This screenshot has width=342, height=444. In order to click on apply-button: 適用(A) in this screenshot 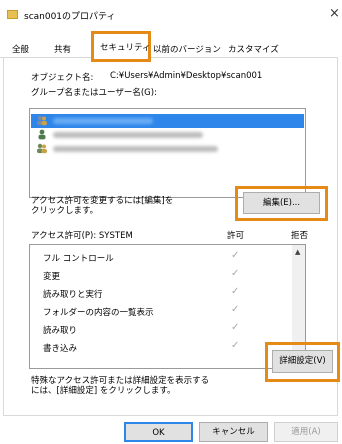, I will do `click(306, 432)`.